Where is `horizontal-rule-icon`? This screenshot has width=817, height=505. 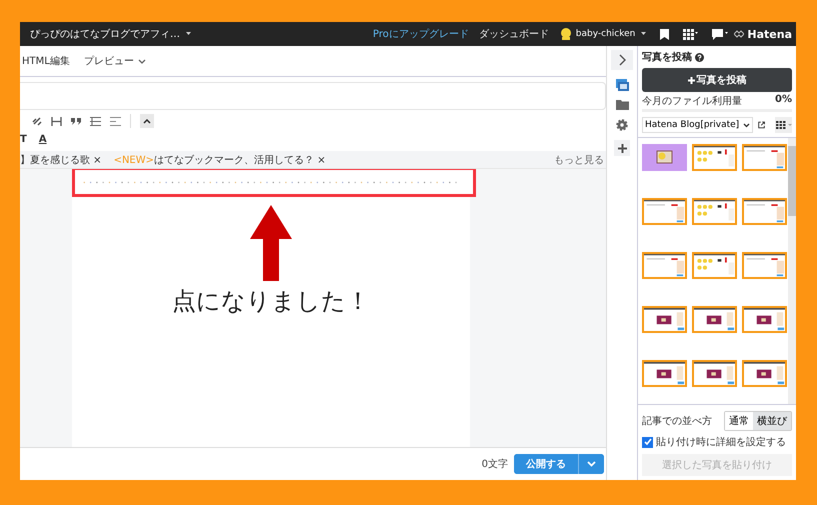
horizontal-rule-icon is located at coordinates (56, 121).